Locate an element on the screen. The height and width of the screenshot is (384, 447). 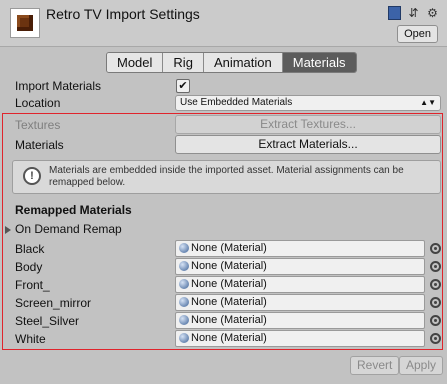
inspector-title: Retro TV Import Settings is located at coordinates (123, 14).